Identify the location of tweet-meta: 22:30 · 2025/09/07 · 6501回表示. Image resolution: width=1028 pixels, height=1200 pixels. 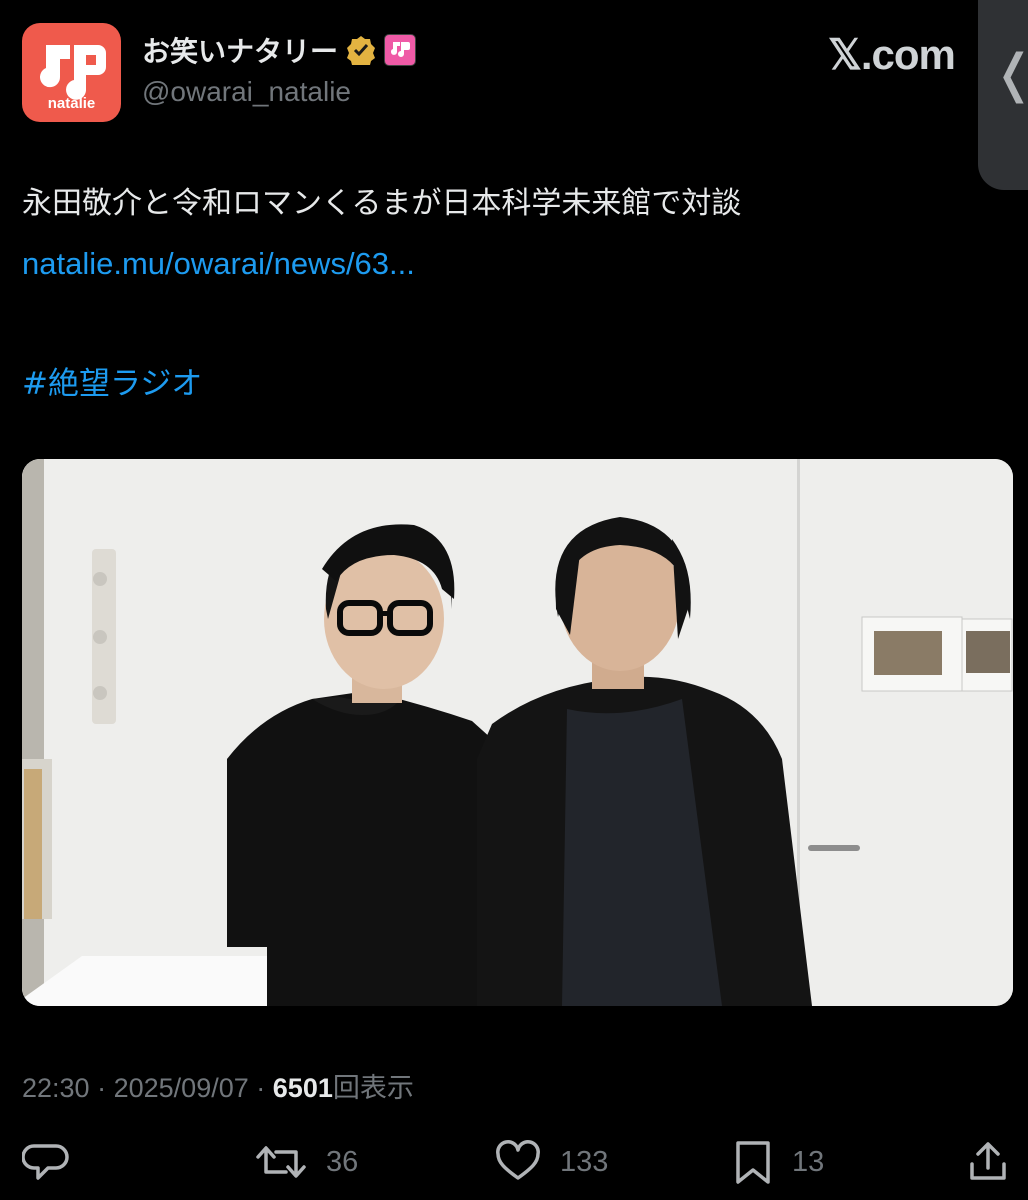
(218, 1085).